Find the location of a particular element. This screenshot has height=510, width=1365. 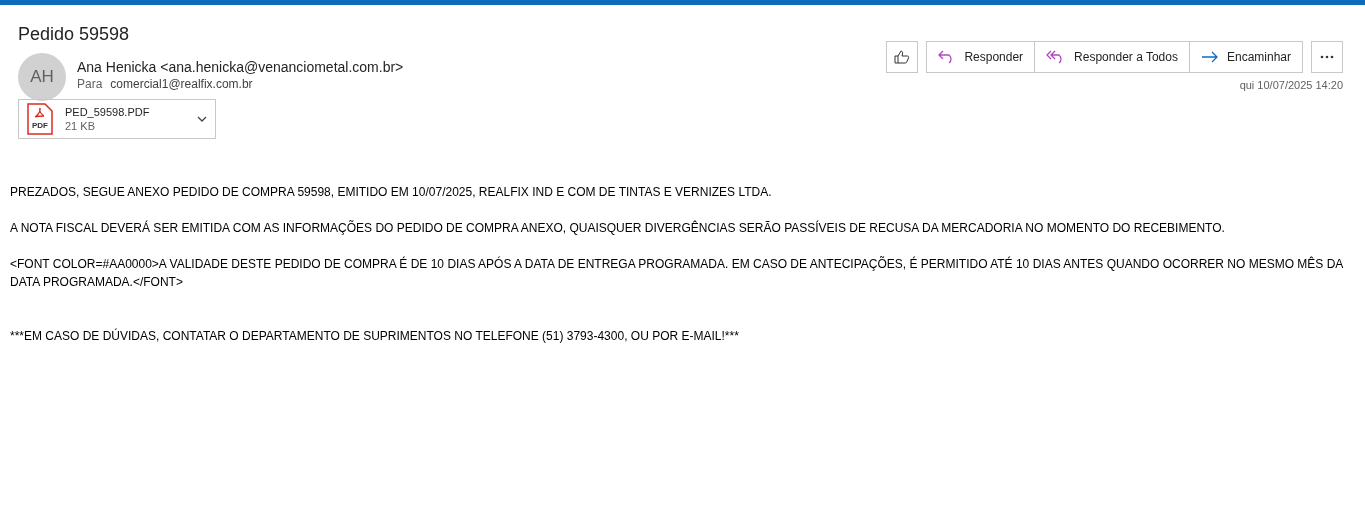

message-subject: Pedido 59598 is located at coordinates (74, 34).